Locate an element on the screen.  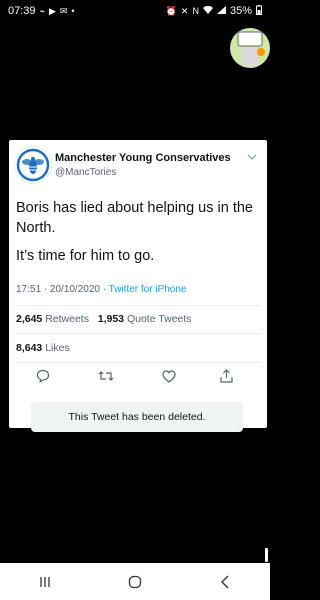
status-right: ⏰ ✕ N 35% is located at coordinates (214, 11).